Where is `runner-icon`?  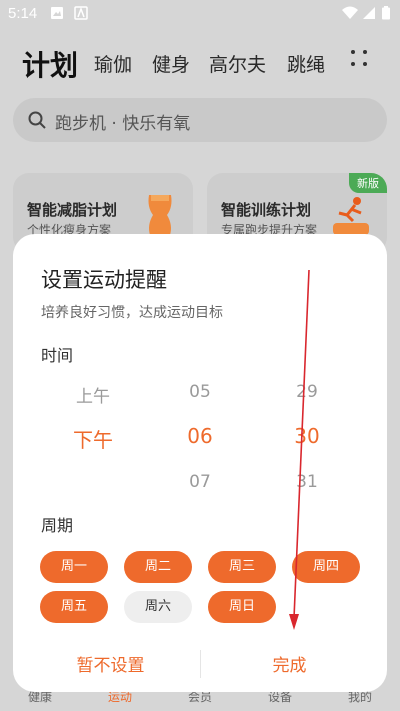
runner-icon is located at coordinates (351, 216).